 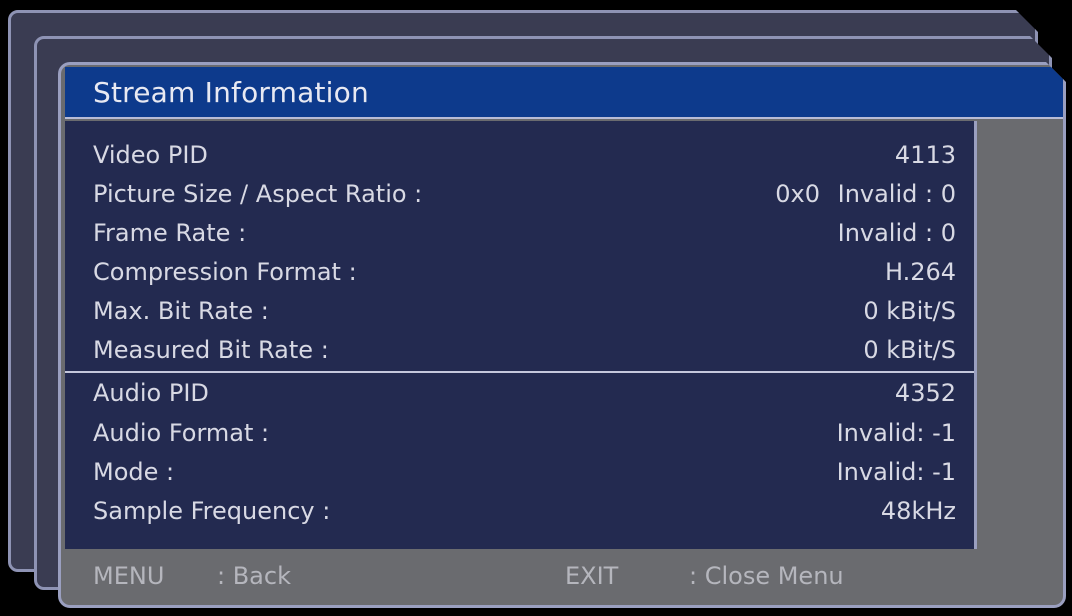 I want to click on menu-back-hint: : Back, so click(x=254, y=576).